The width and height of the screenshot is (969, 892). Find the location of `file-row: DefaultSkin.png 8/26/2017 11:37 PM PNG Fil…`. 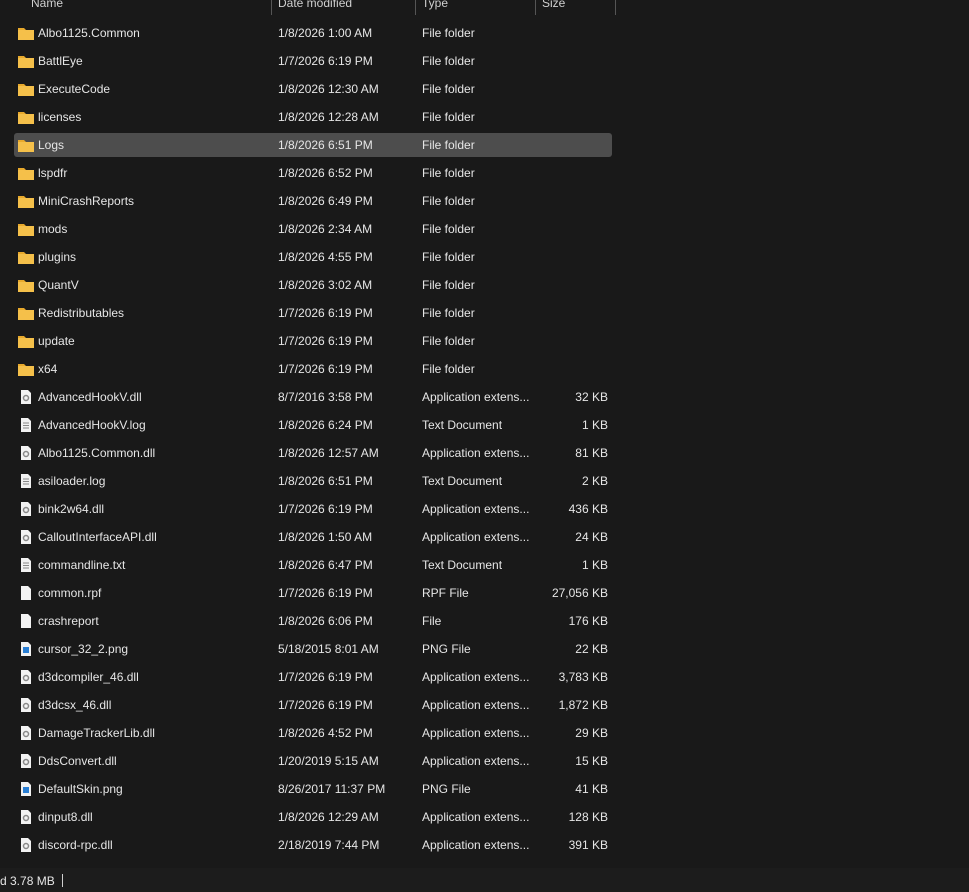

file-row: DefaultSkin.png 8/26/2017 11:37 PM PNG Fil… is located at coordinates (313, 789).